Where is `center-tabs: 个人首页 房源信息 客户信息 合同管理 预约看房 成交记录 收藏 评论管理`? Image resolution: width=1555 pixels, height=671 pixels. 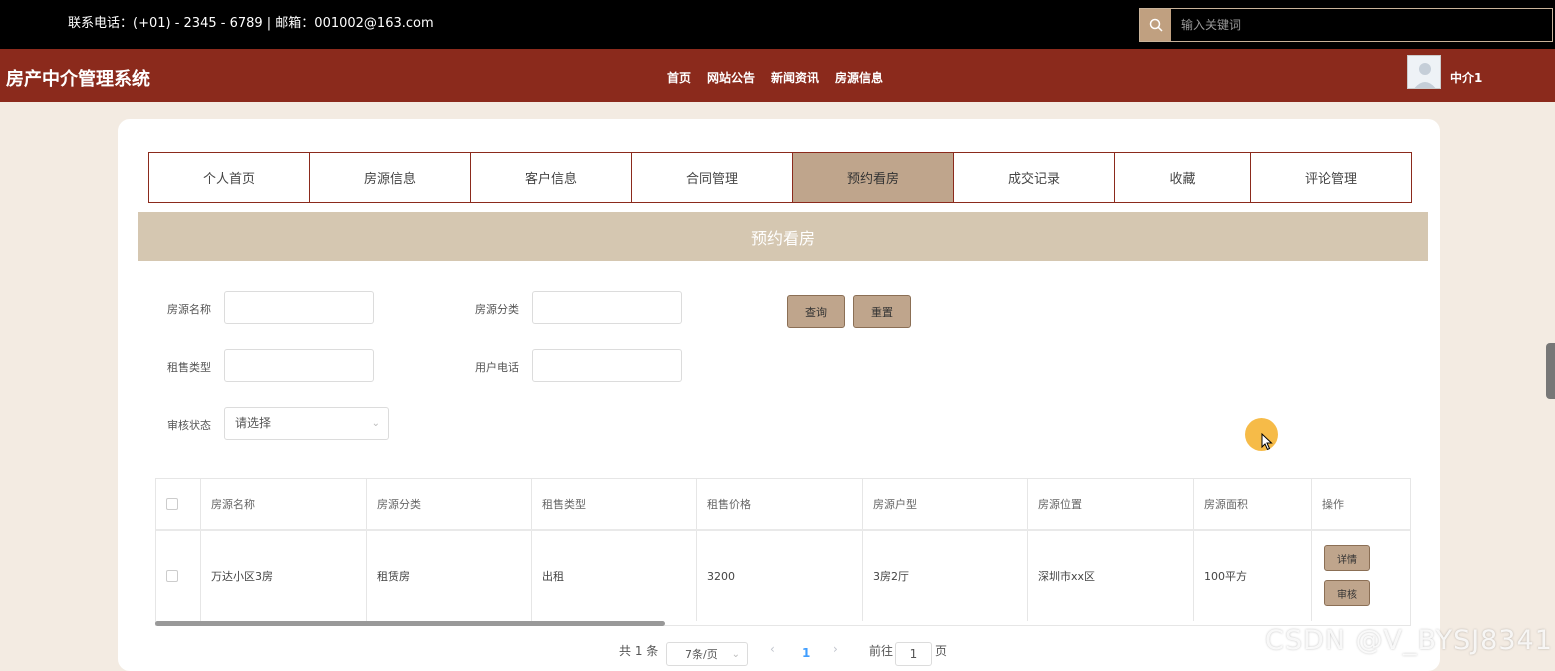
center-tabs: 个人首页 房源信息 客户信息 合同管理 预约看房 成交记录 收藏 评论管理 is located at coordinates (780, 177).